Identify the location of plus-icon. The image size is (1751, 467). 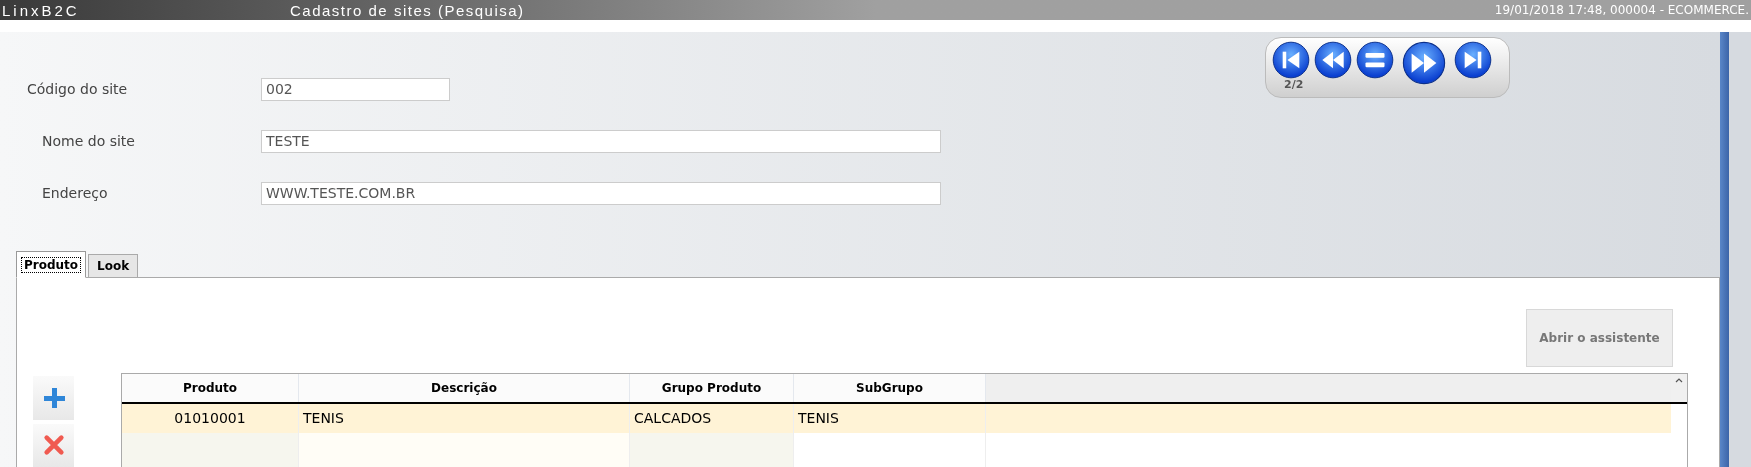
(53, 397).